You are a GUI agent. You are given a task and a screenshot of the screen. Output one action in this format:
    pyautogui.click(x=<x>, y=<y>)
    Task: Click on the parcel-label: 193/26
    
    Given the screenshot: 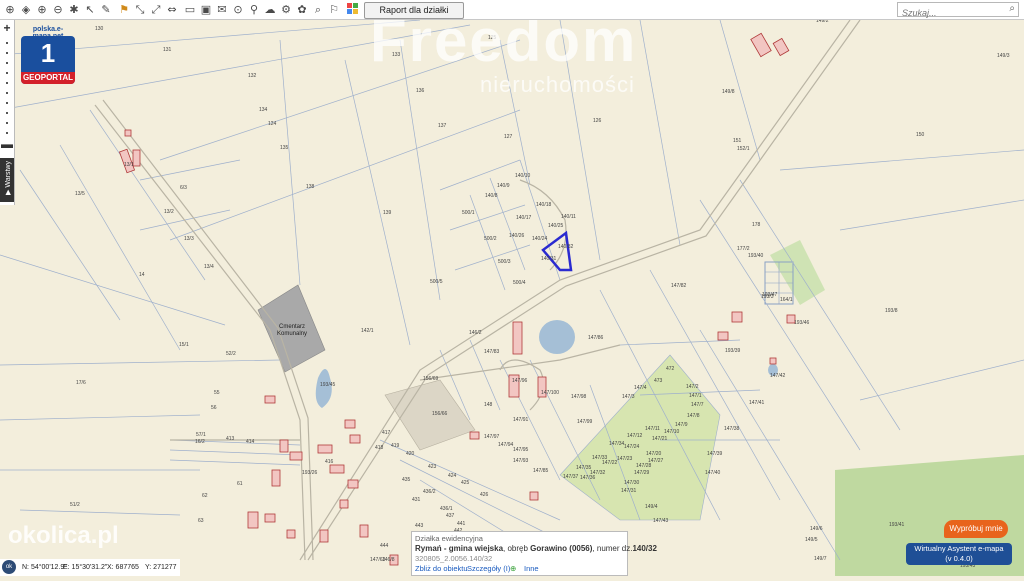 What is the action you would take?
    pyautogui.click(x=310, y=473)
    